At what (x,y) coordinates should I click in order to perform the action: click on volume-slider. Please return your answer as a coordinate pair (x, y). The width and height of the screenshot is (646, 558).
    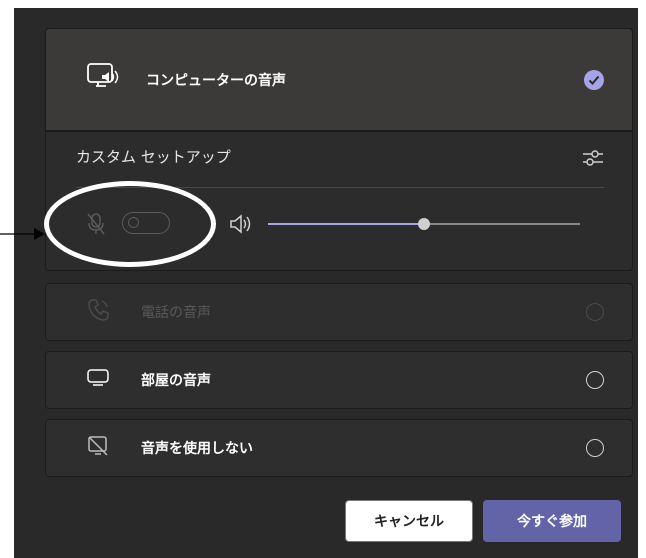
    Looking at the image, I should click on (424, 224).